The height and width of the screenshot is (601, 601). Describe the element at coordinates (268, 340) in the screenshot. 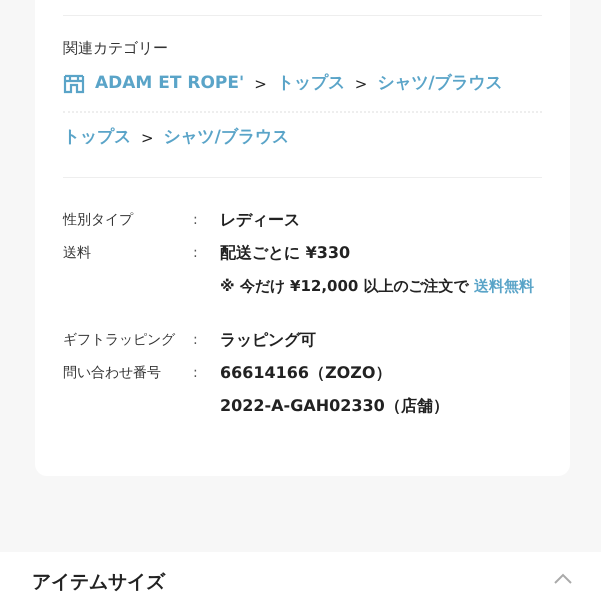

I see `detail-value: ラッピング可` at that location.